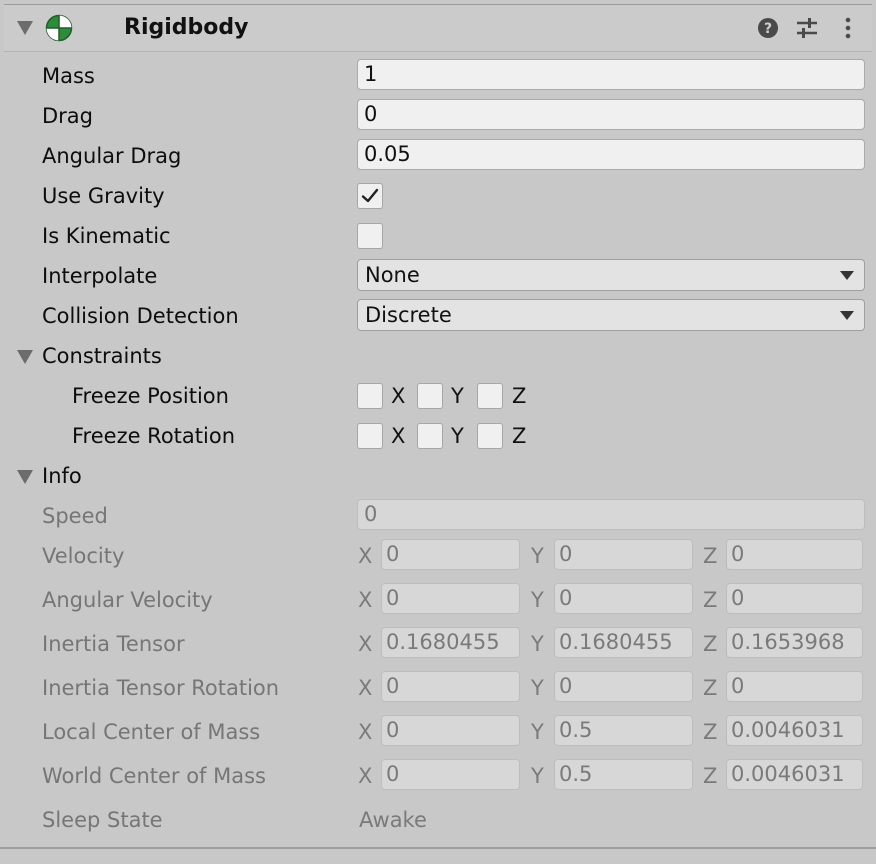  Describe the element at coordinates (851, 28) in the screenshot. I see `kebab-menu-icon` at that location.